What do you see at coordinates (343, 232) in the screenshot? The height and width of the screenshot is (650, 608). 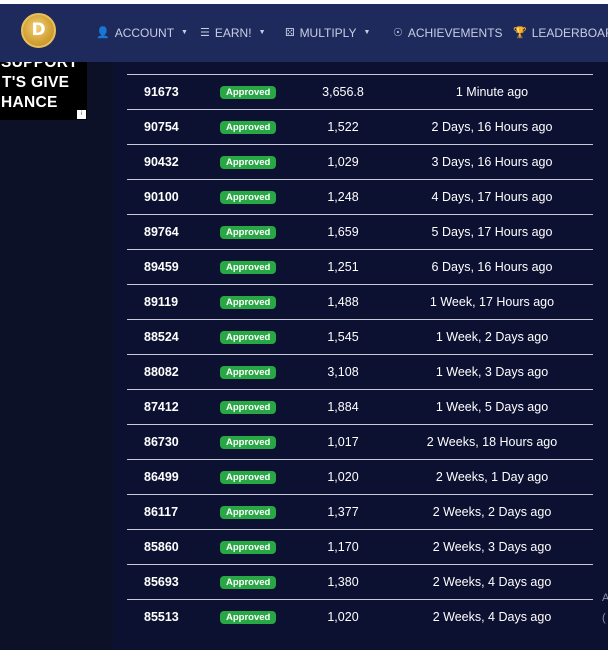 I see `row-amount: 1,659` at bounding box center [343, 232].